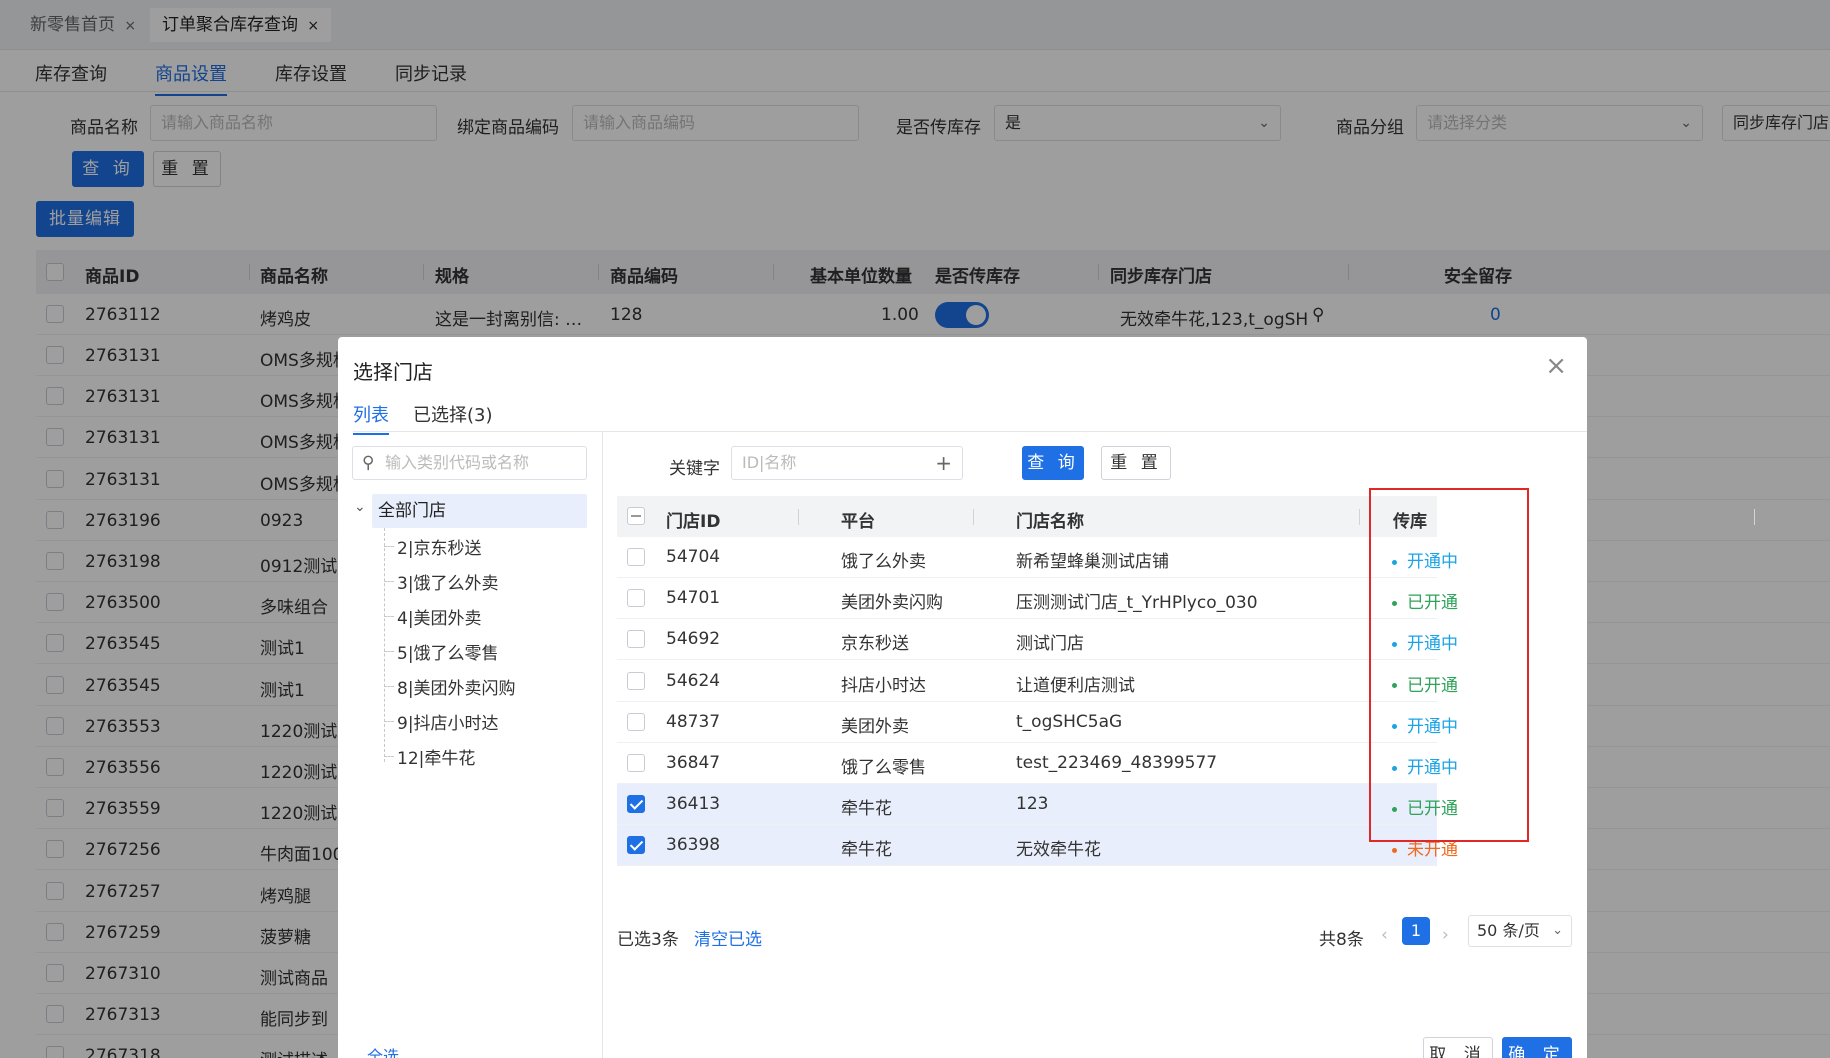  Describe the element at coordinates (693, 845) in the screenshot. I see `store-id: 36398` at that location.